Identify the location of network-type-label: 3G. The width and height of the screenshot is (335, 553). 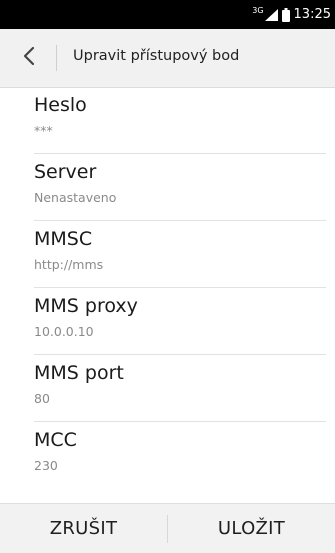
(258, 10).